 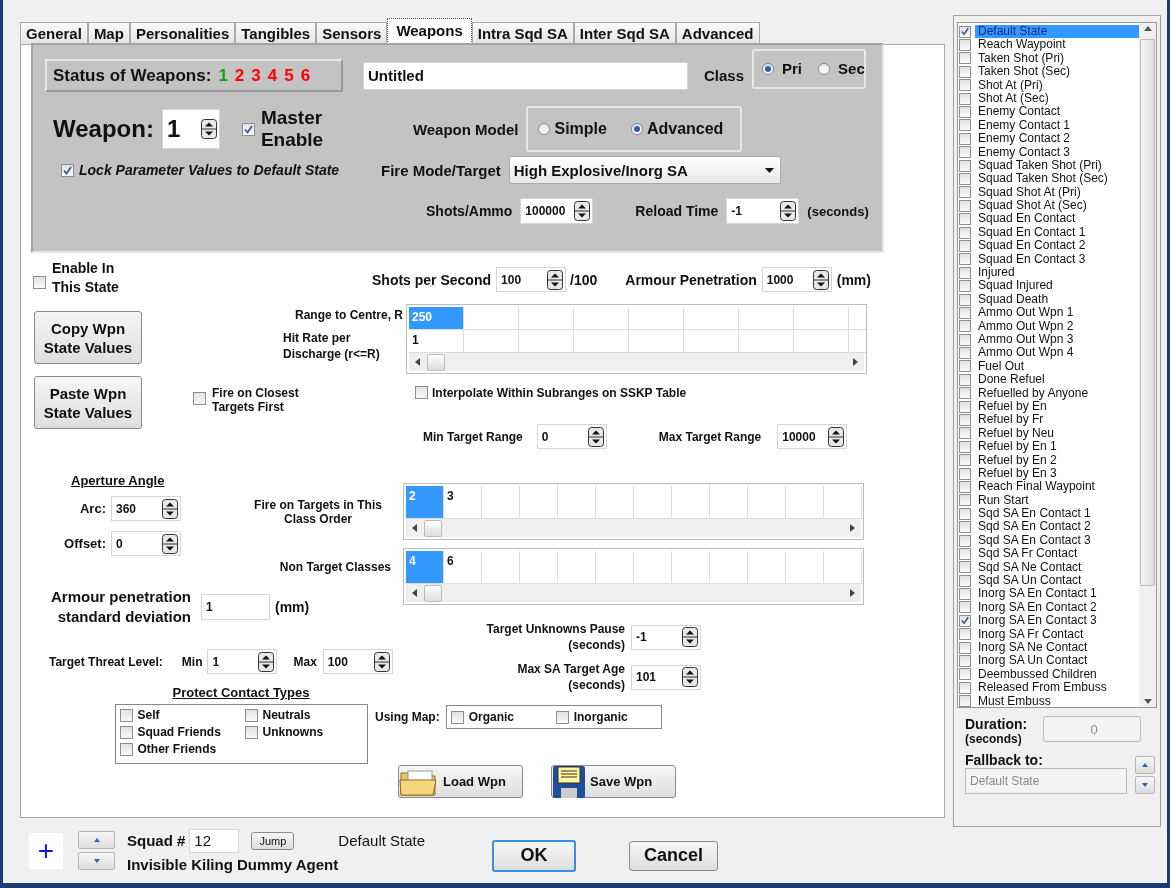 What do you see at coordinates (1057, 326) in the screenshot?
I see `list-item: Ammo Out Wpn 2` at bounding box center [1057, 326].